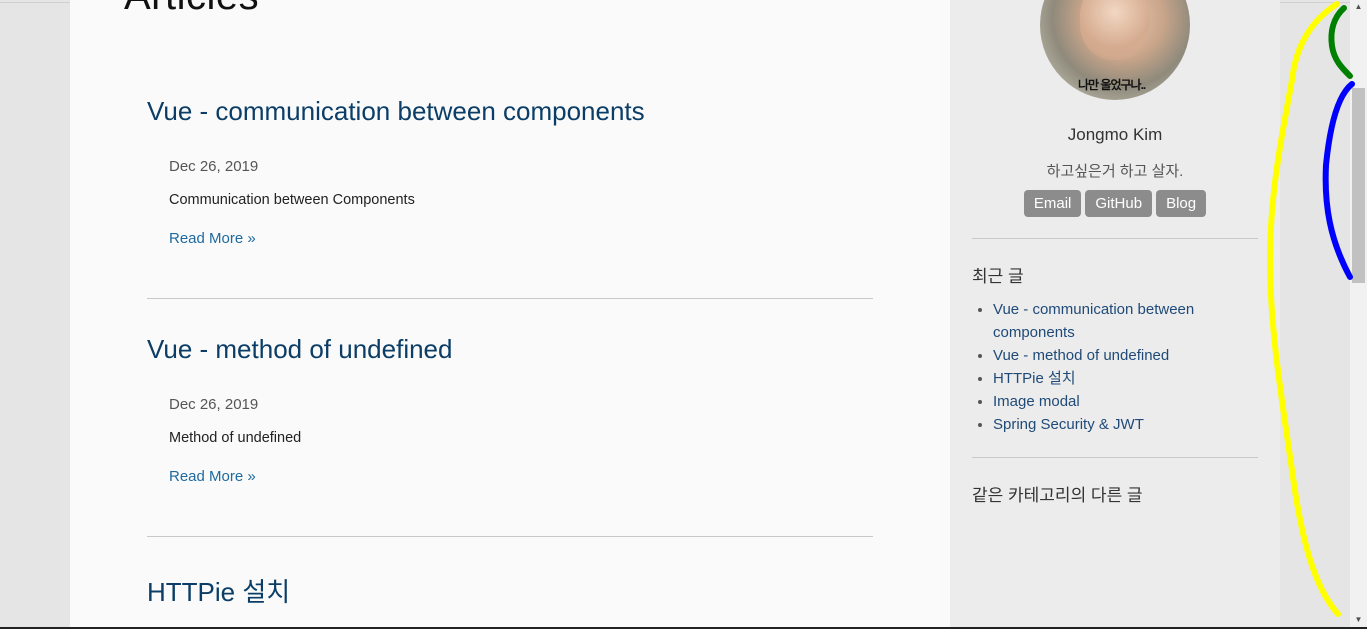  What do you see at coordinates (1303, 309) in the screenshot?
I see `yellow-annotation-stroke` at bounding box center [1303, 309].